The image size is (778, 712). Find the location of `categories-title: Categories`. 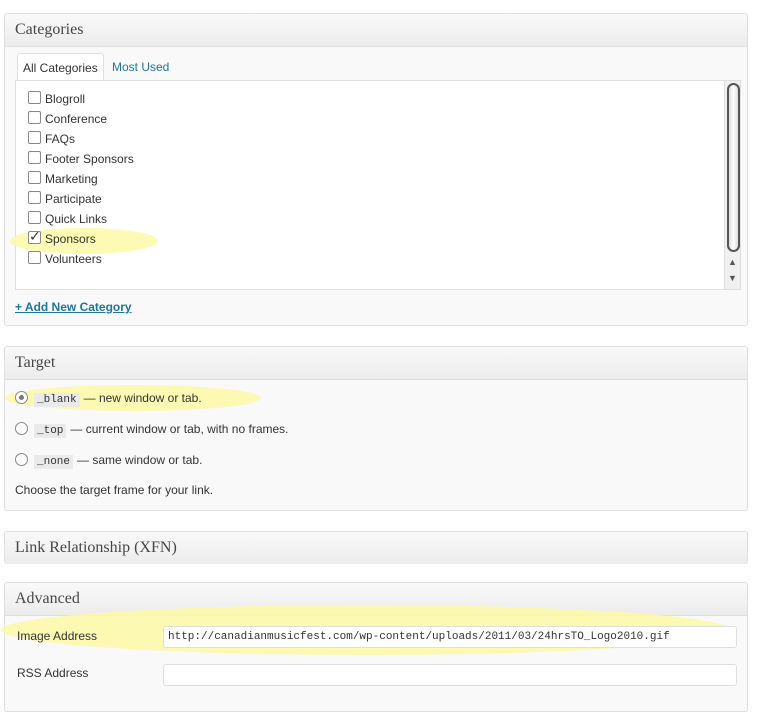

categories-title: Categories is located at coordinates (376, 30).